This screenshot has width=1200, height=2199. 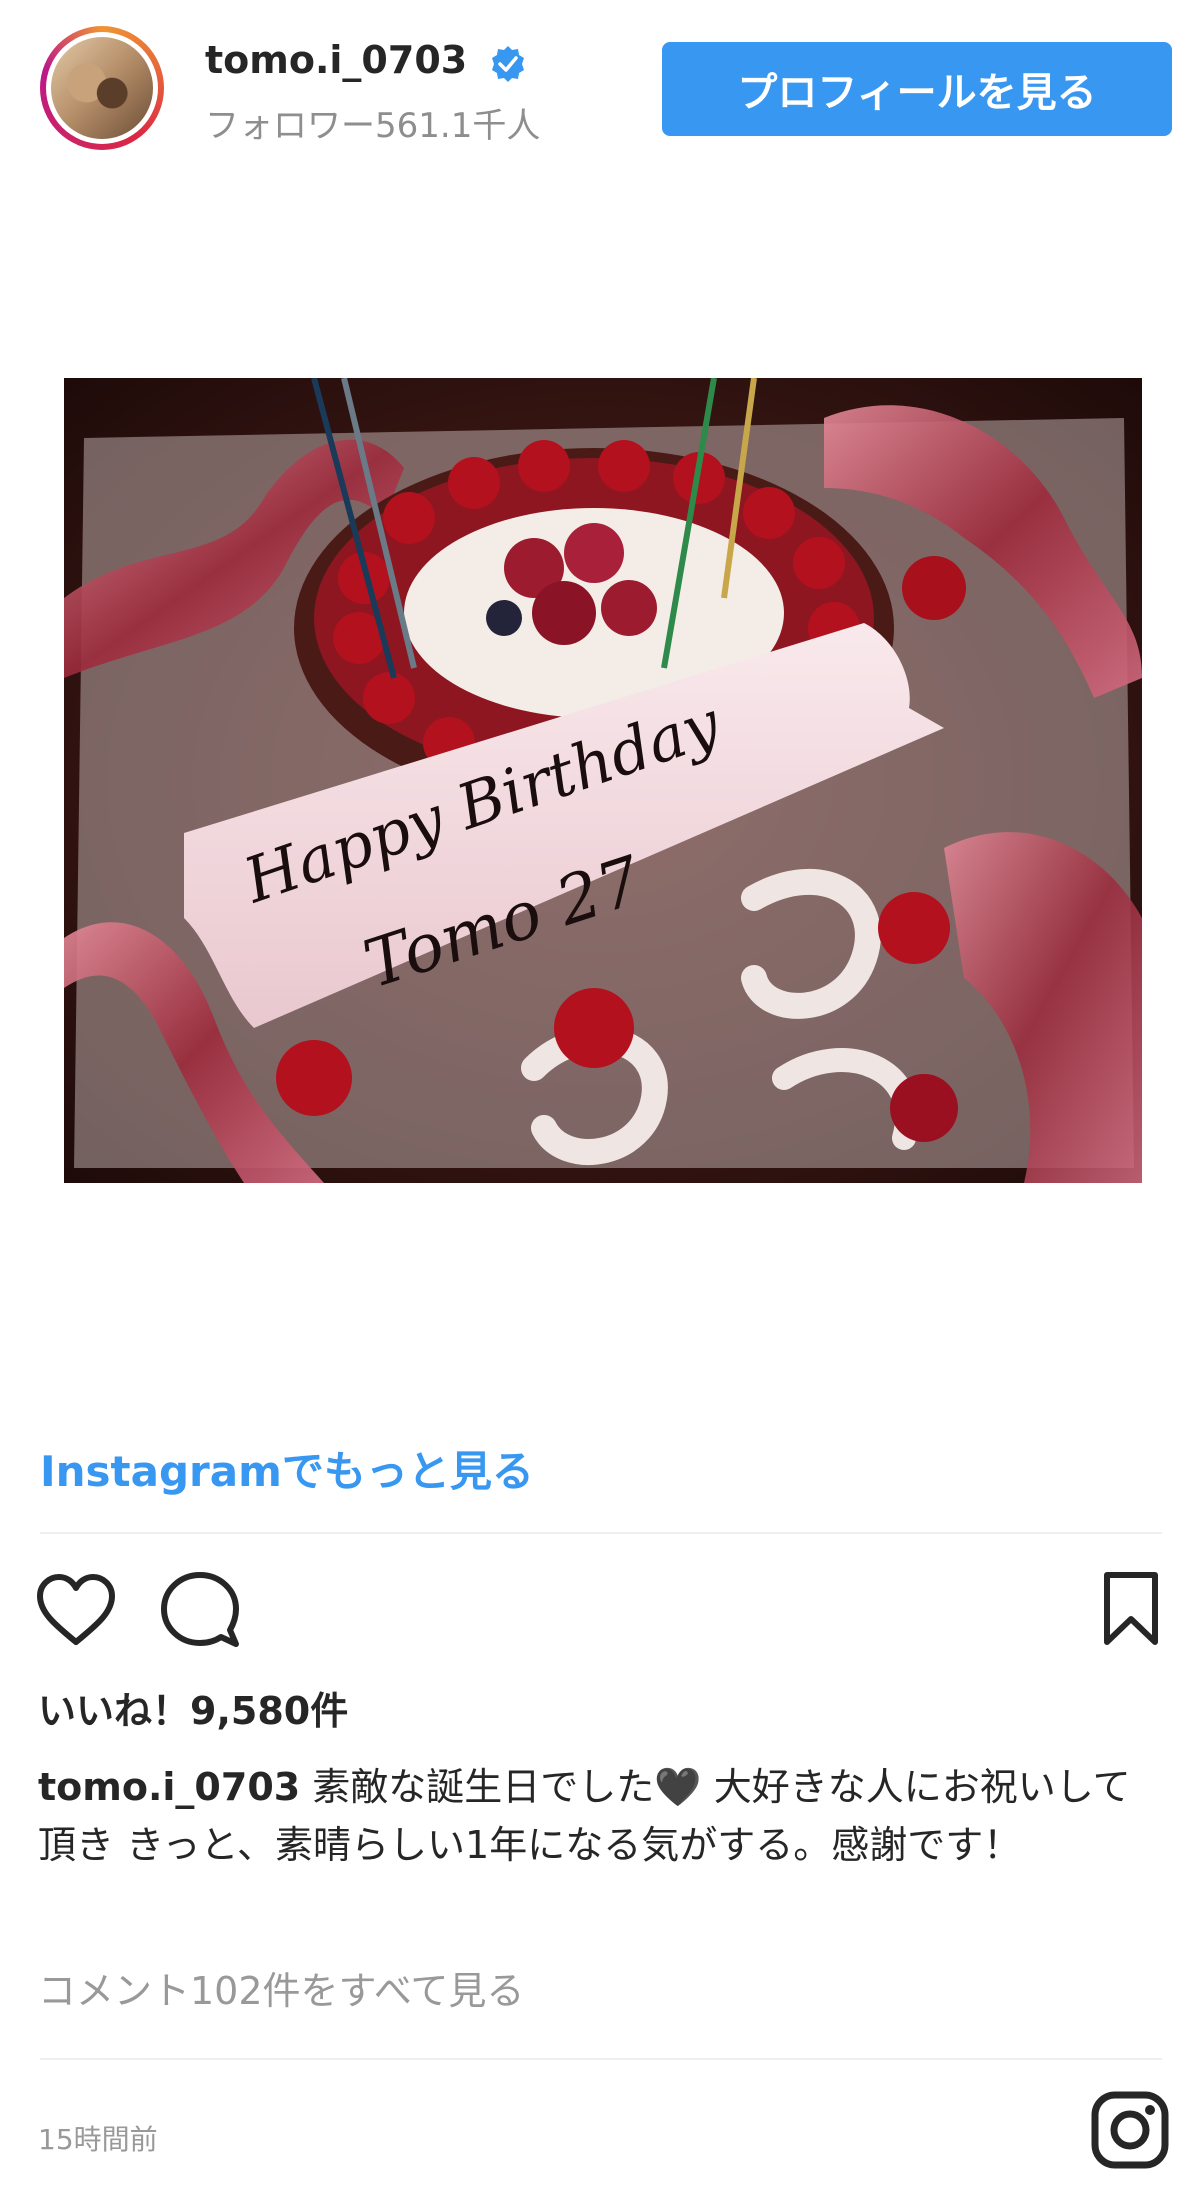 I want to click on post-header: tomo.i_0703 フォロワー561.1千人 プロフィールを見る, so click(x=600, y=87).